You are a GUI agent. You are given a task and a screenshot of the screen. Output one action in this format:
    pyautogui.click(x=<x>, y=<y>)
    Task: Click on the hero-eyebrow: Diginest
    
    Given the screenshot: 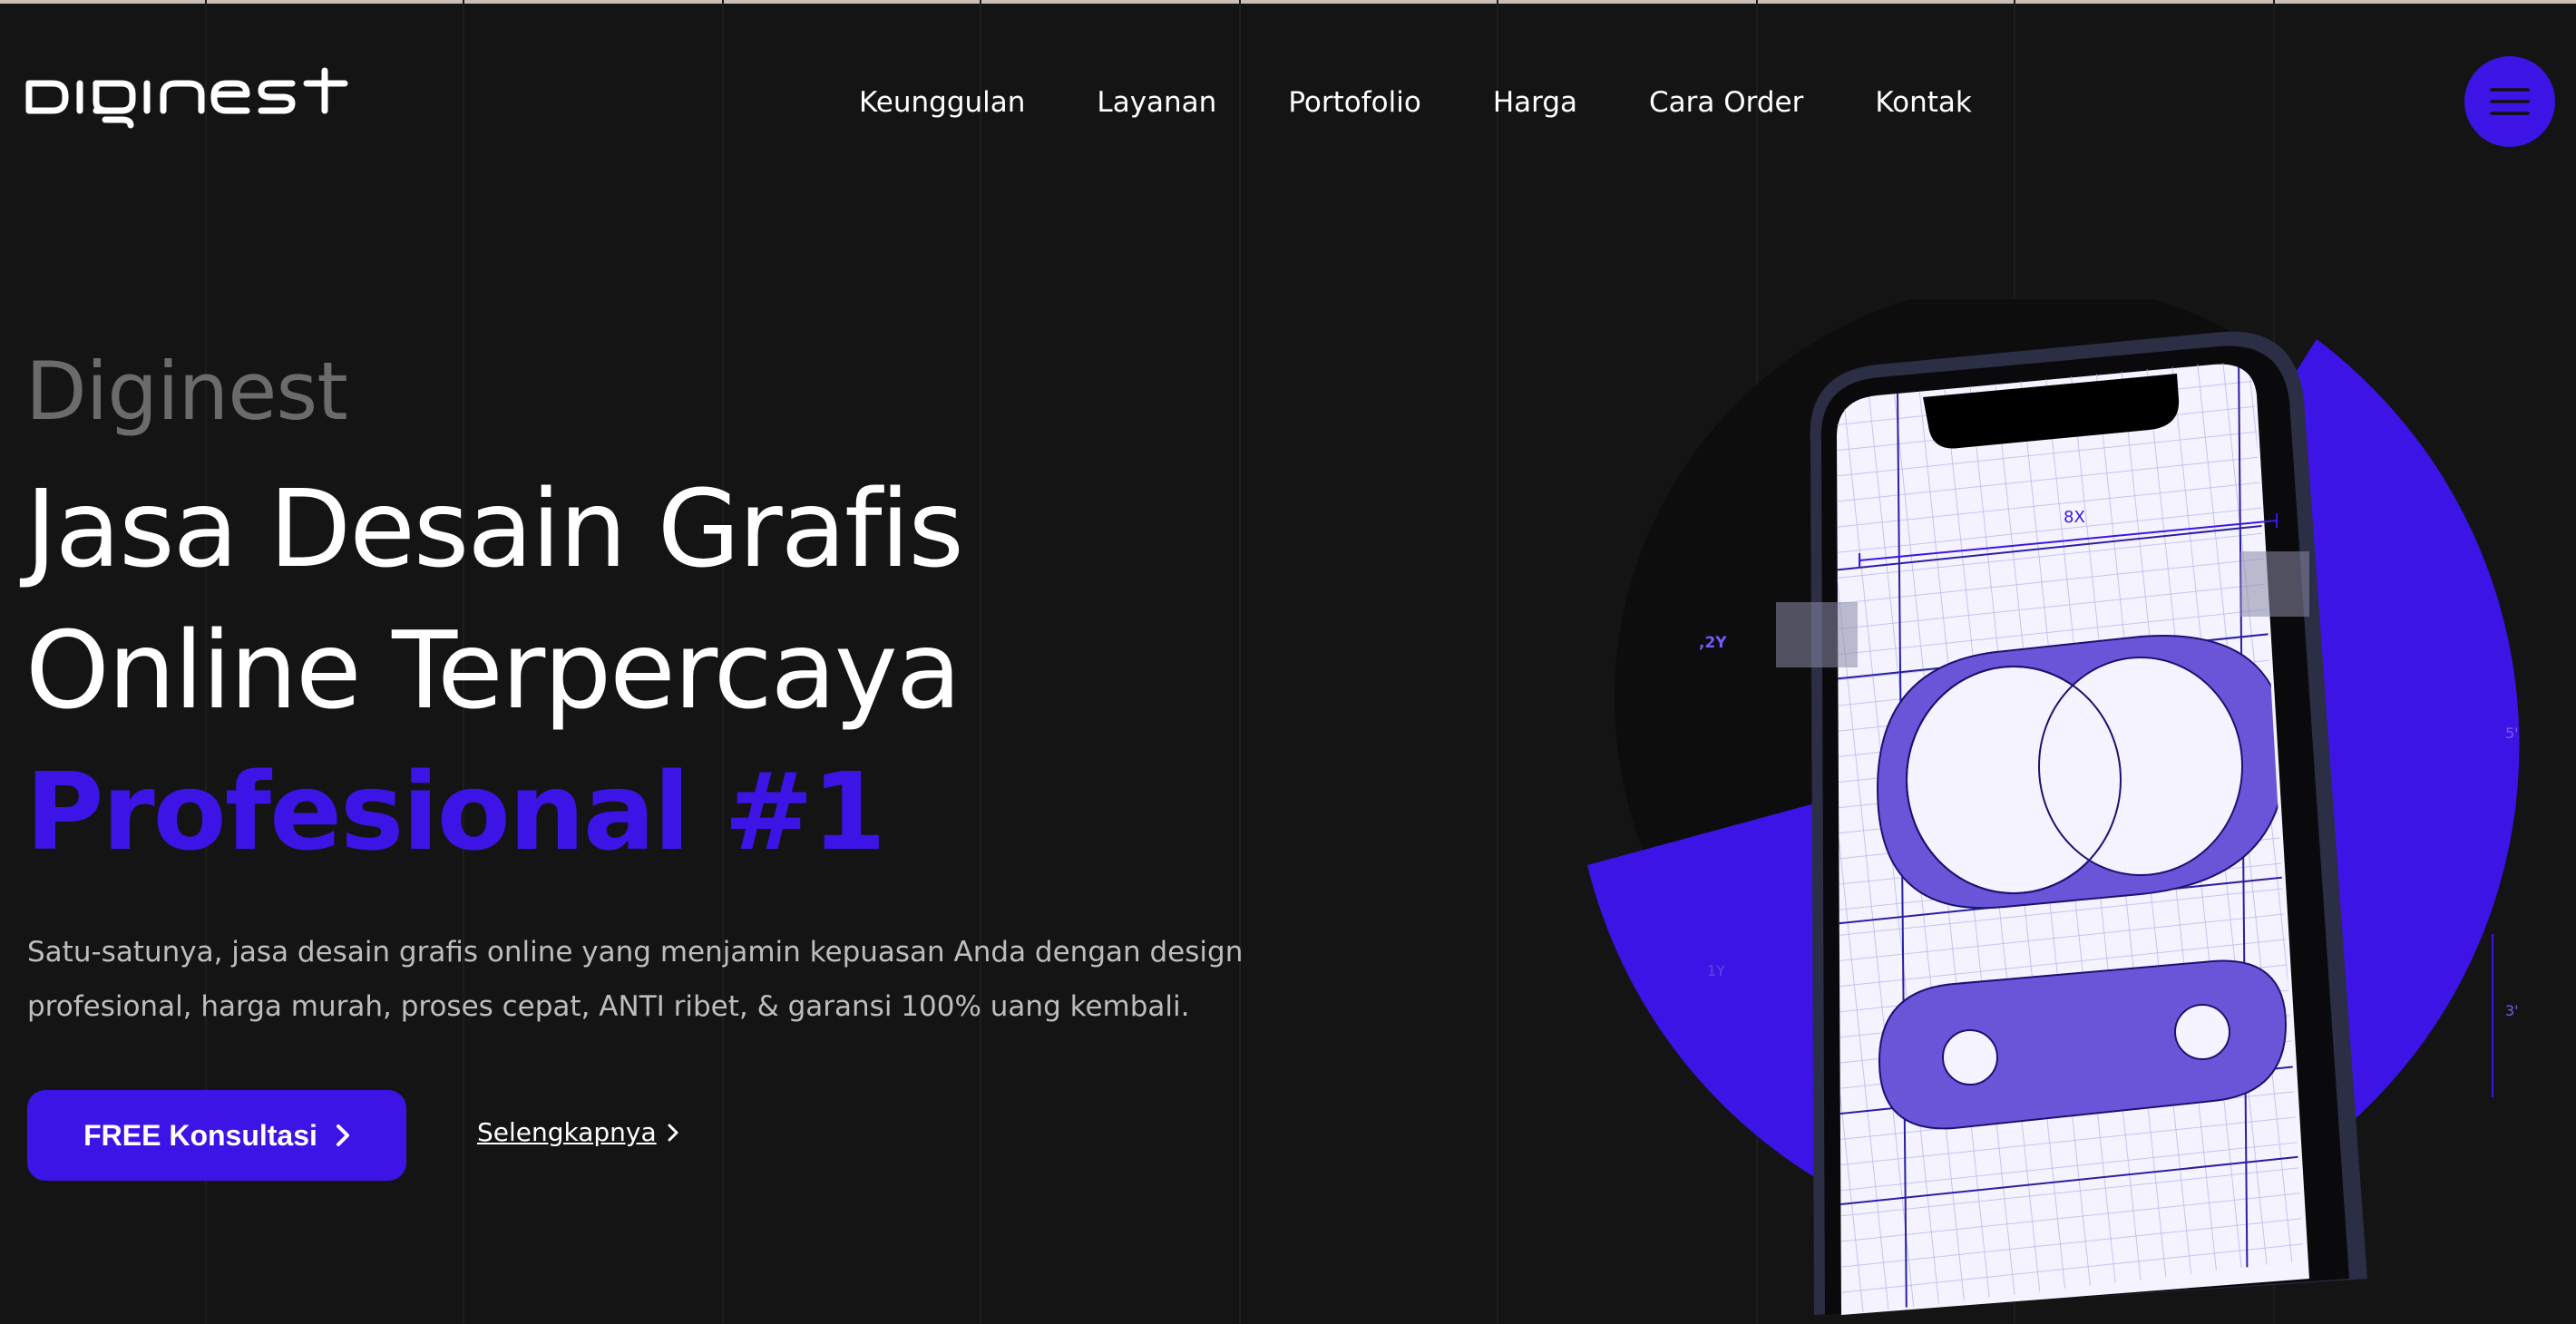 What is the action you would take?
    pyautogui.click(x=186, y=392)
    